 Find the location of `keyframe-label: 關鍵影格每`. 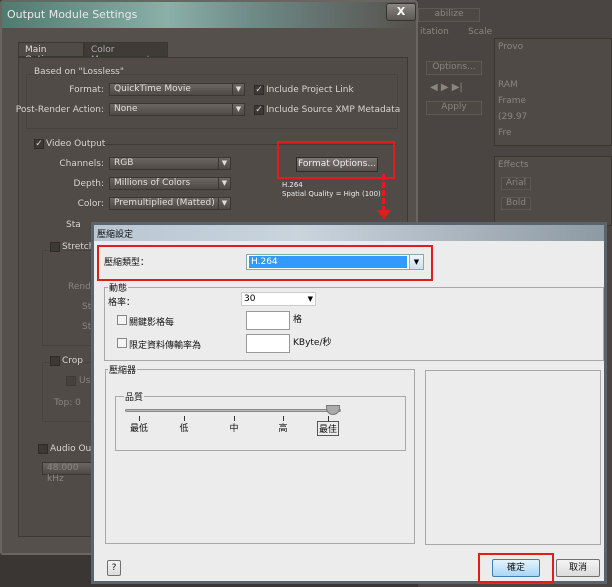

keyframe-label: 關鍵影格每 is located at coordinates (152, 323).